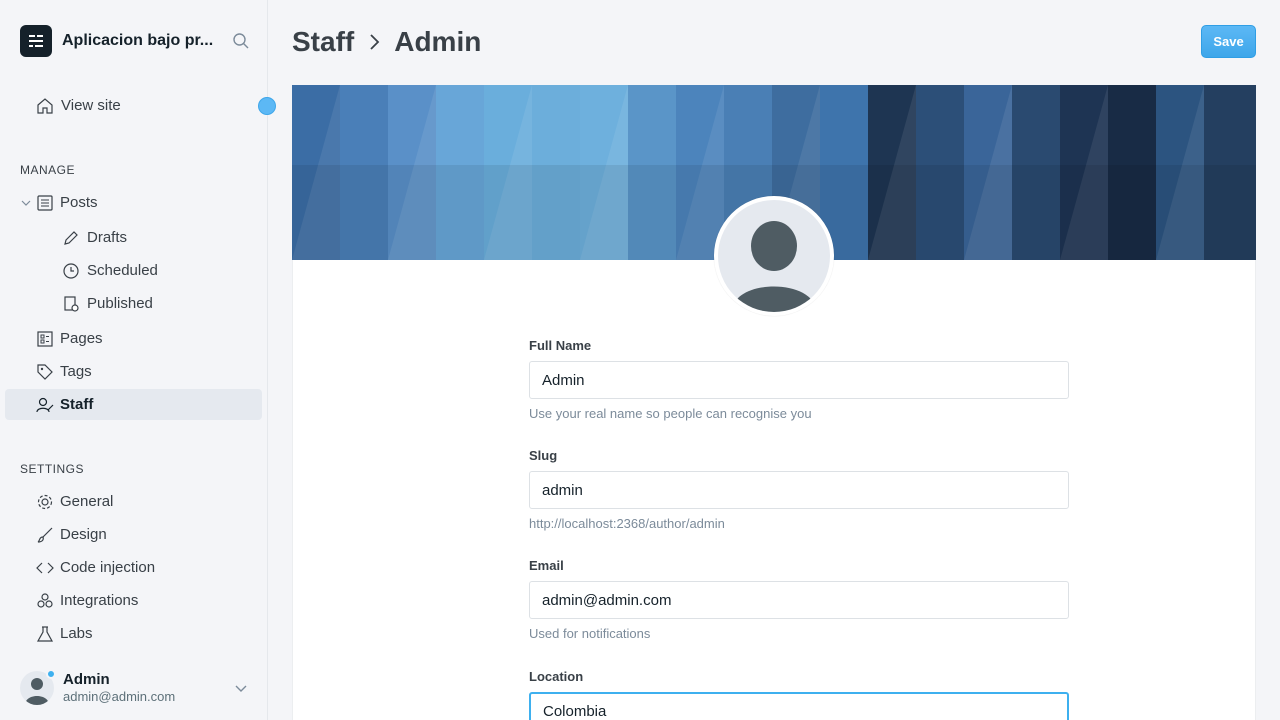  I want to click on email-field, so click(799, 600).